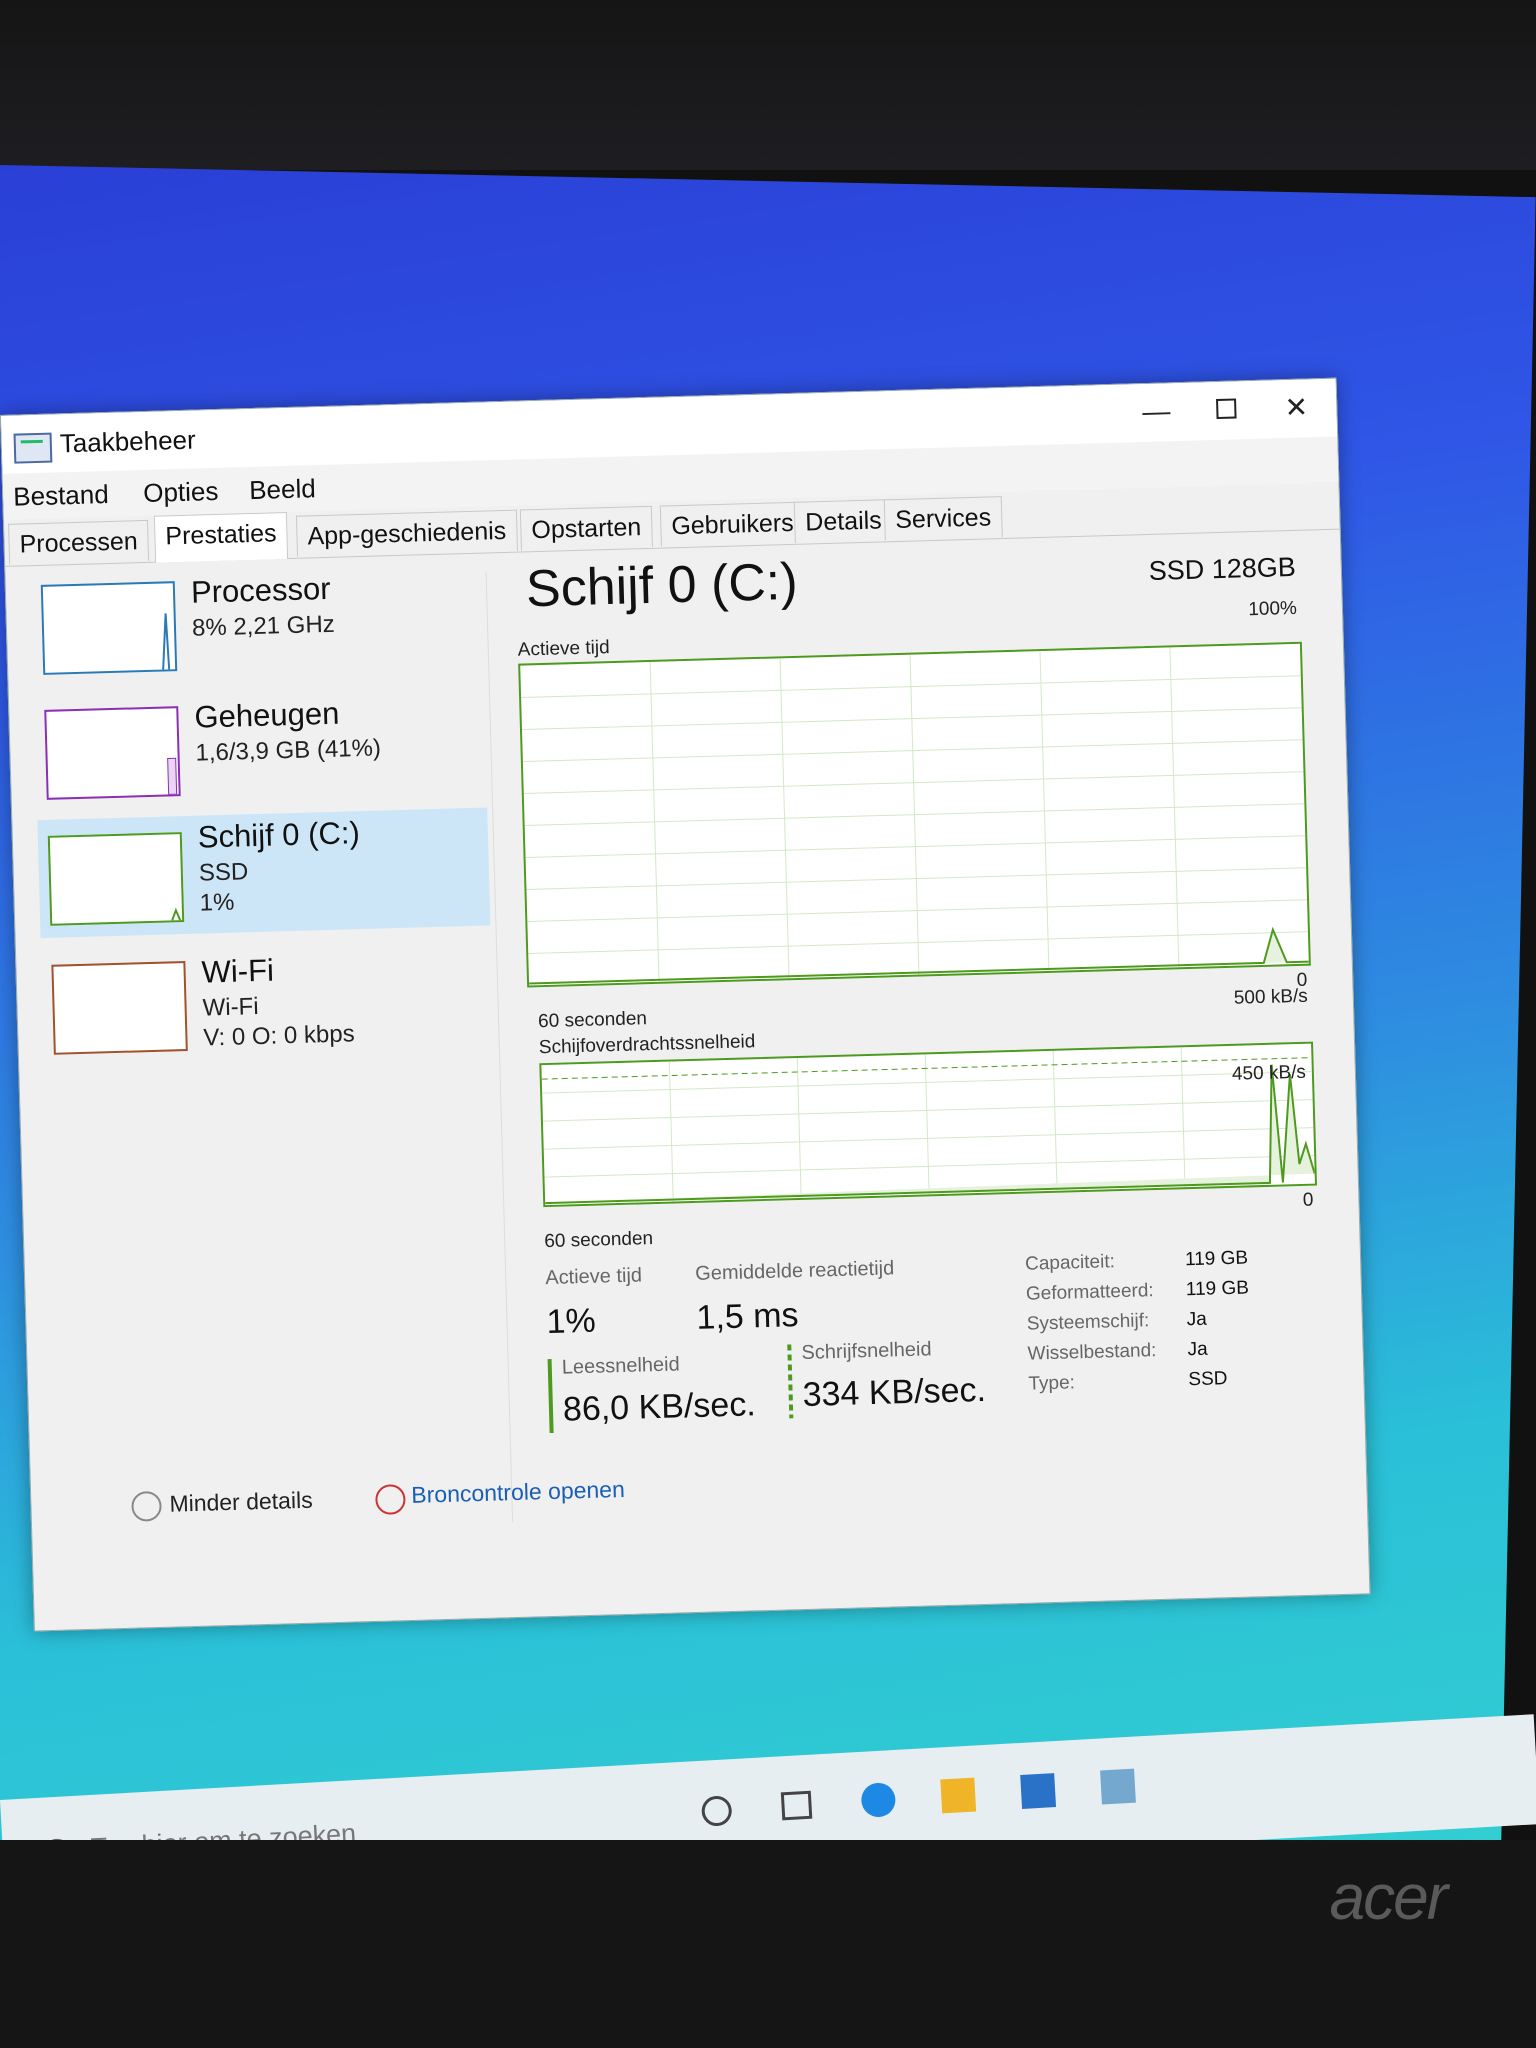  I want to click on minimize-button: —, so click(1156, 412).